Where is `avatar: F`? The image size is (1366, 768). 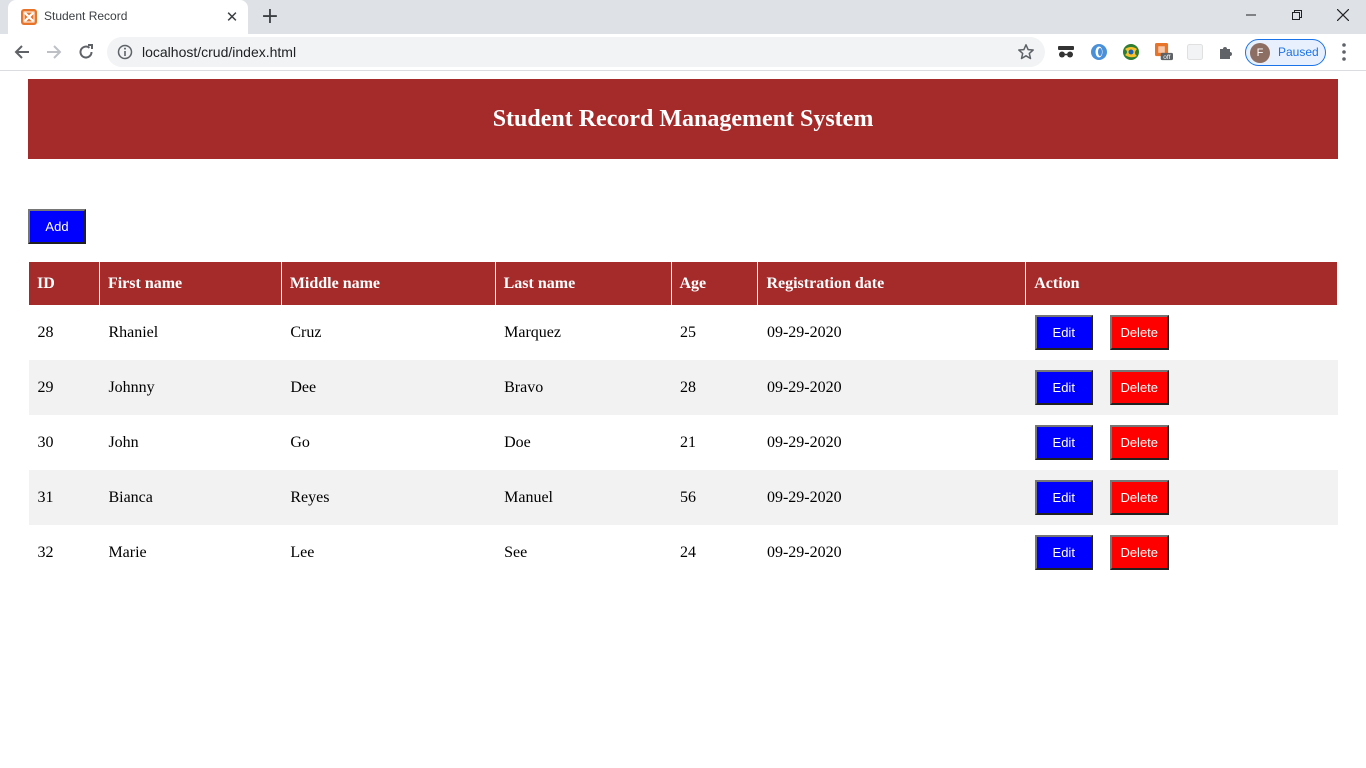
avatar: F is located at coordinates (1260, 53).